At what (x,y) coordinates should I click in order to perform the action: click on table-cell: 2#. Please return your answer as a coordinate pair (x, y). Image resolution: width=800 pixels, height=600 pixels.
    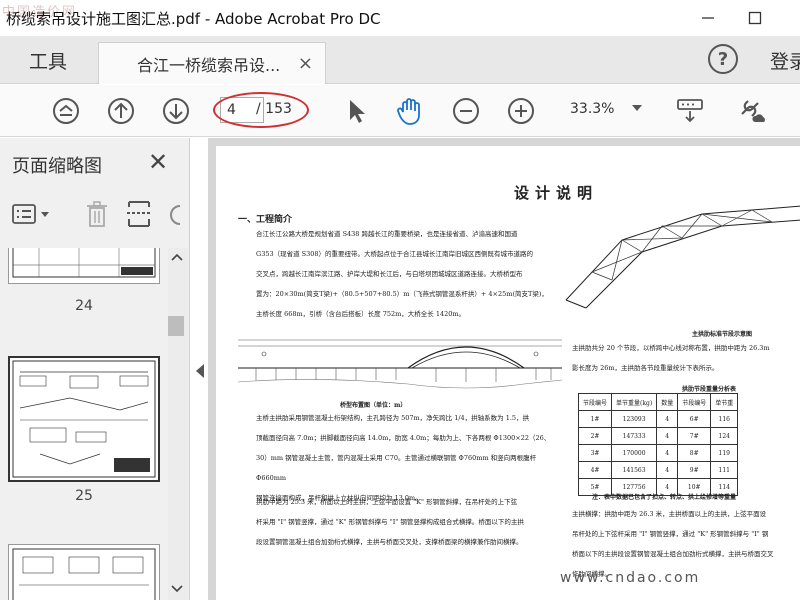
    Looking at the image, I should click on (595, 436).